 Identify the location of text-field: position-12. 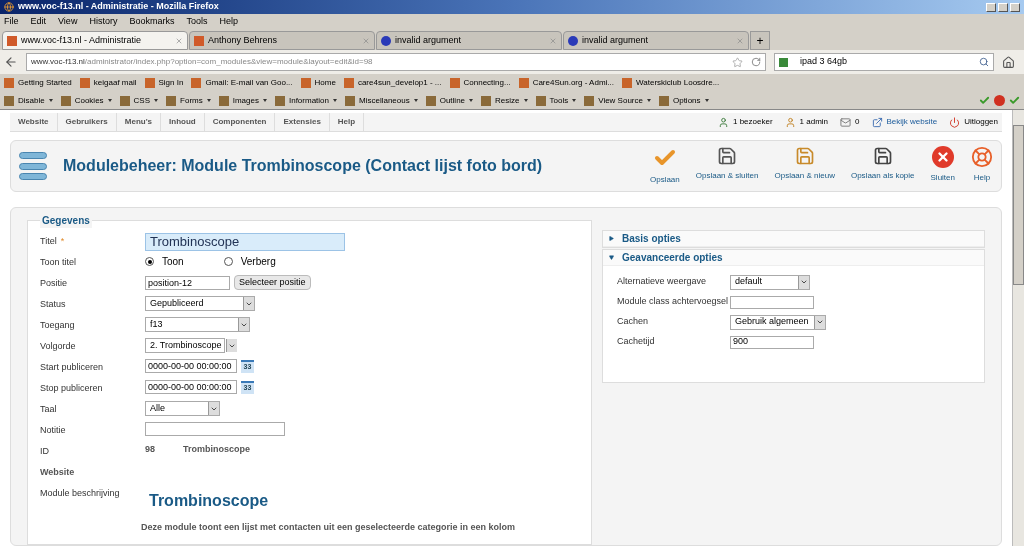
(187, 282).